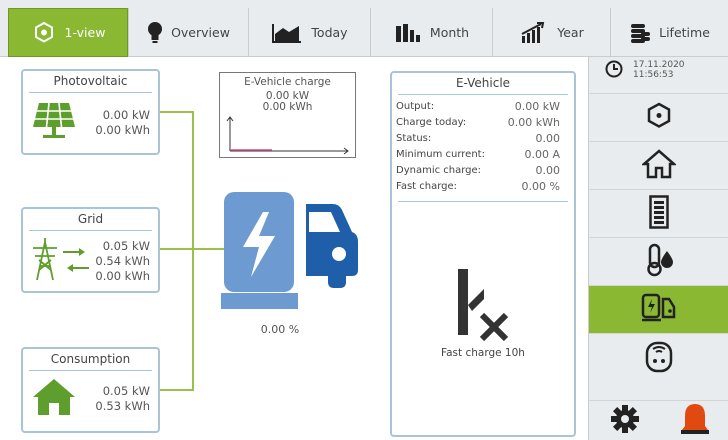 Image resolution: width=728 pixels, height=440 pixels. What do you see at coordinates (309, 32) in the screenshot?
I see `tab-today: Today` at bounding box center [309, 32].